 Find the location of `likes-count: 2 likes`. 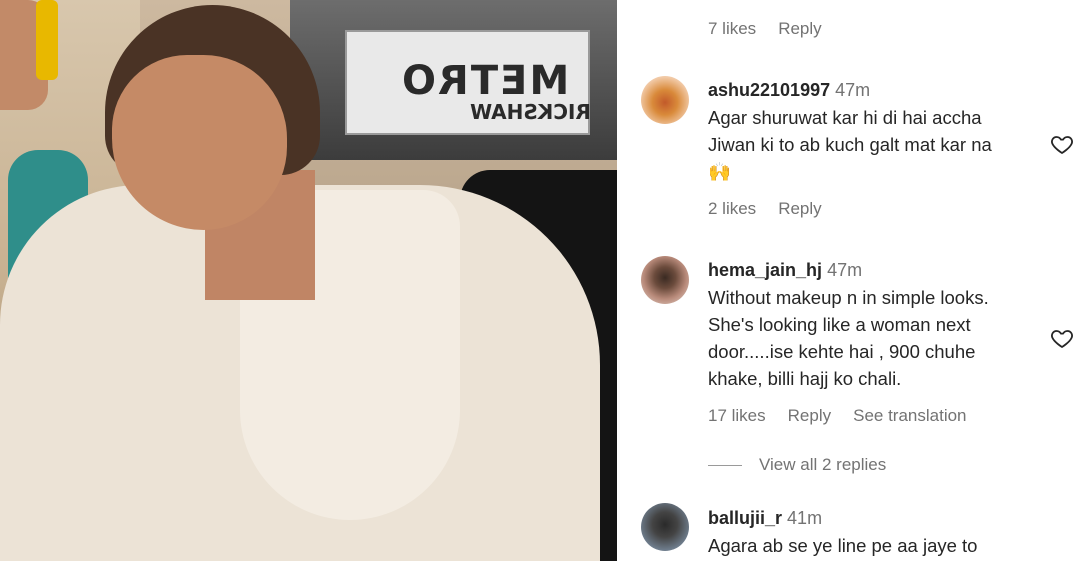

likes-count: 2 likes is located at coordinates (732, 209).